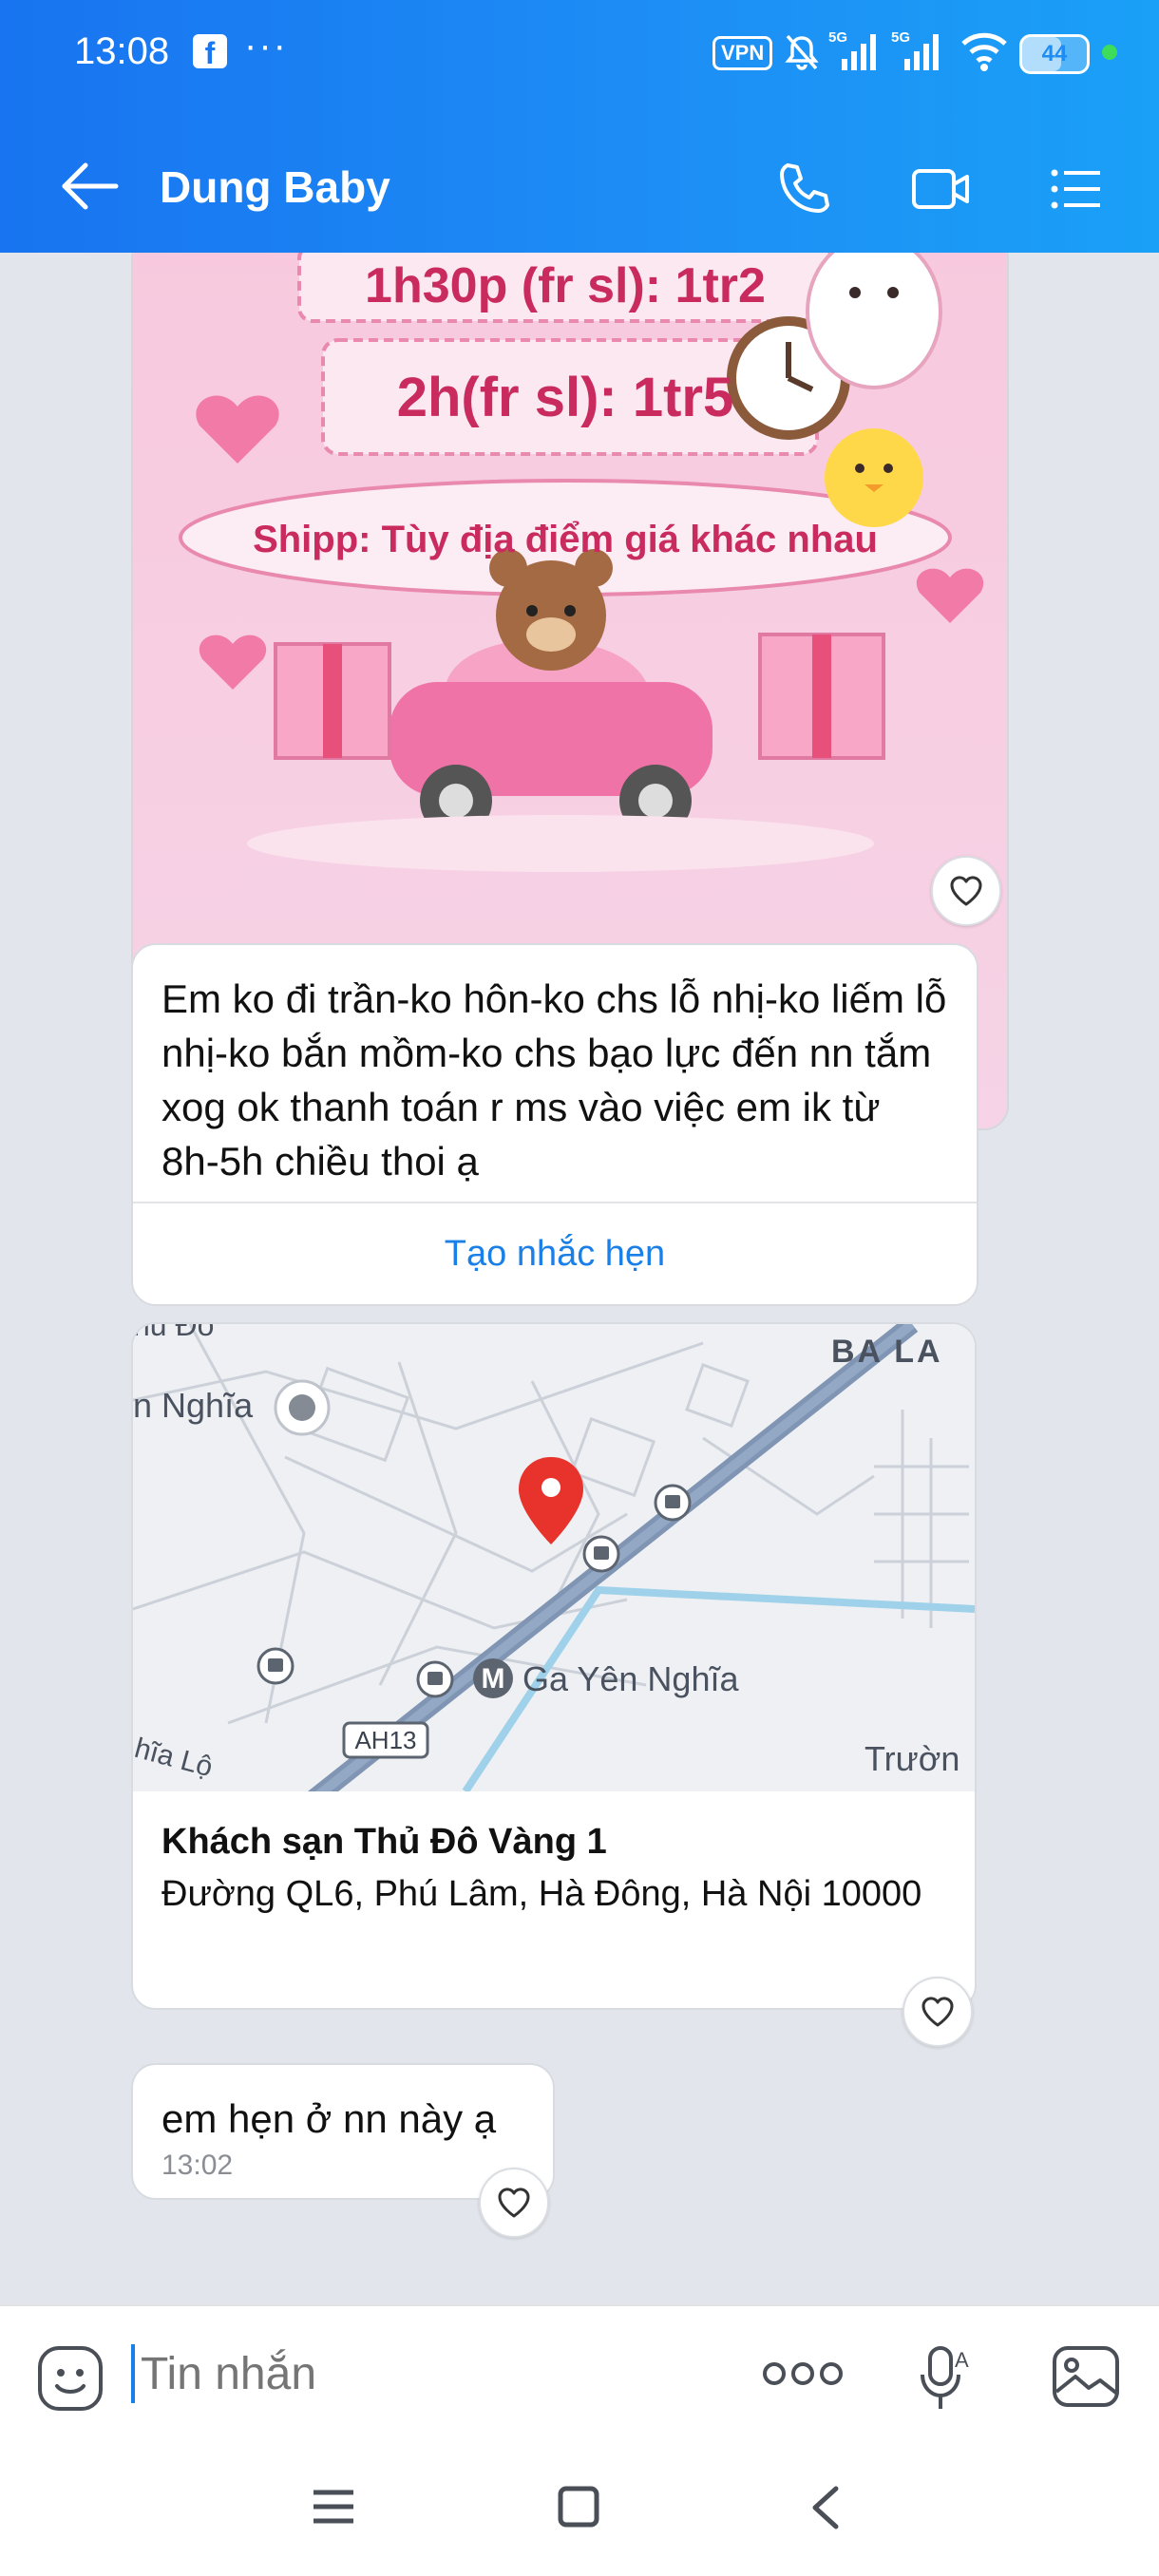 This screenshot has height=2576, width=1159. Describe the element at coordinates (915, 49) in the screenshot. I see `signal-5g-icon-2: 5G` at that location.